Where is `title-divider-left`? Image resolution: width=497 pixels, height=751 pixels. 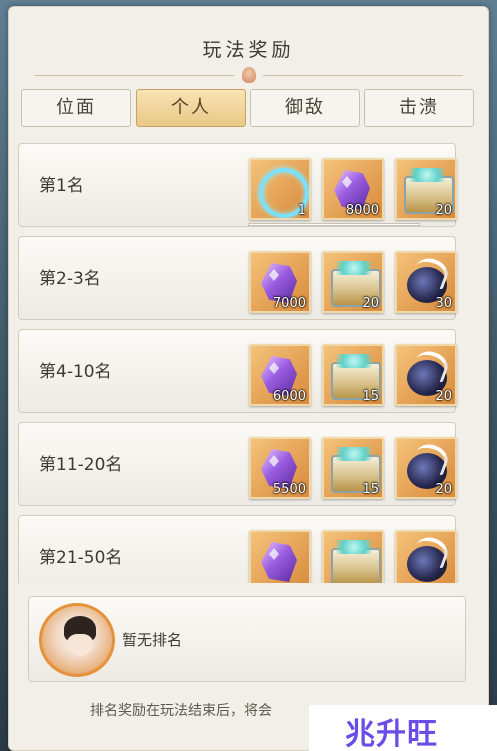 title-divider-left is located at coordinates (134, 75).